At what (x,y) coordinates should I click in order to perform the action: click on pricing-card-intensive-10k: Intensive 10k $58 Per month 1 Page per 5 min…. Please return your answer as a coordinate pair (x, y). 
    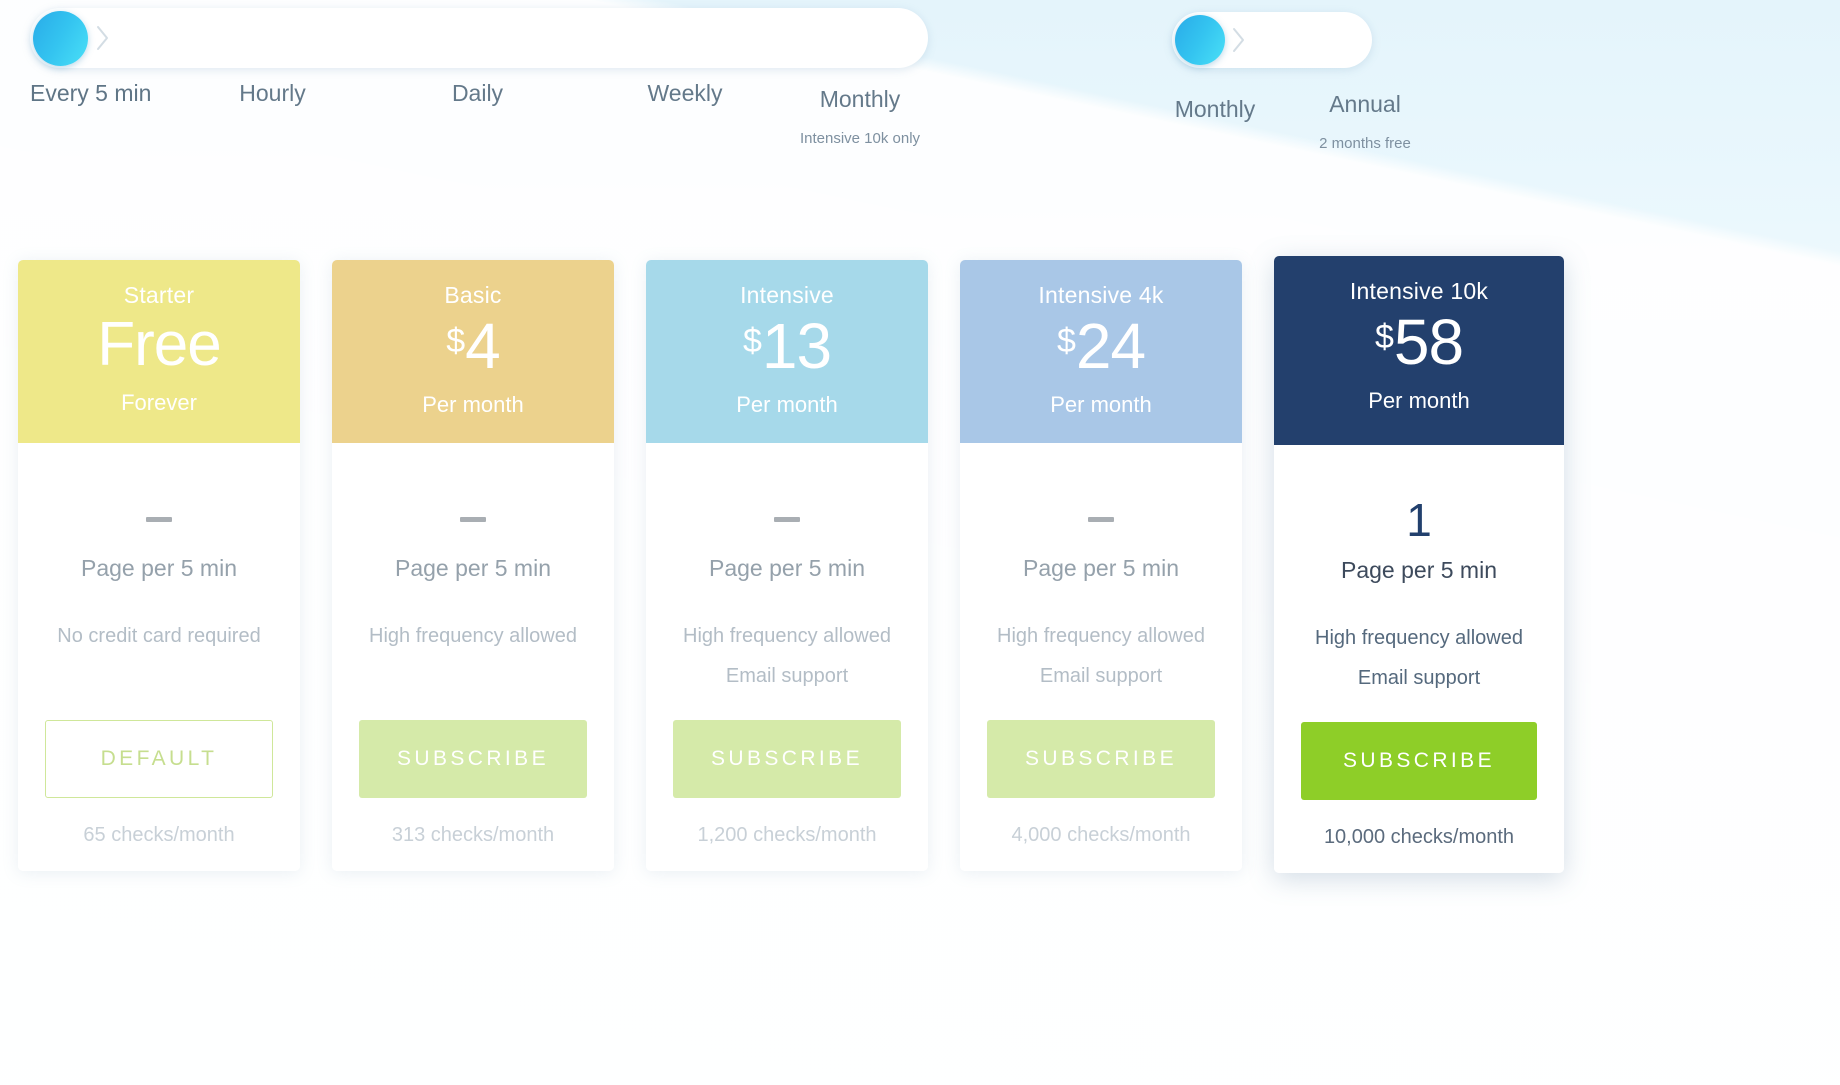
    Looking at the image, I should click on (1419, 564).